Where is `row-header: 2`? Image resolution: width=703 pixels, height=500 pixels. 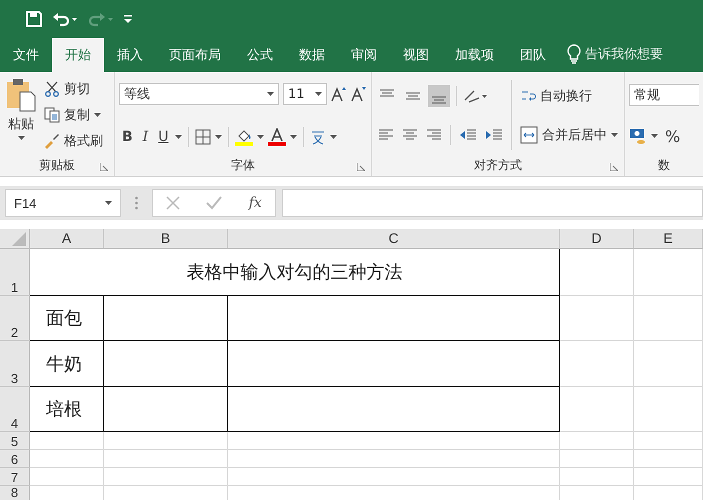 row-header: 2 is located at coordinates (15, 318).